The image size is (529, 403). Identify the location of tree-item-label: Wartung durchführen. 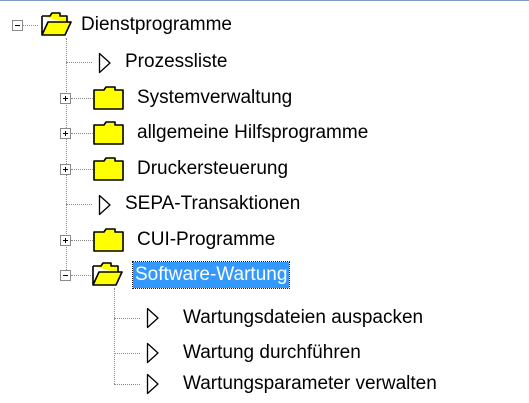
(272, 352).